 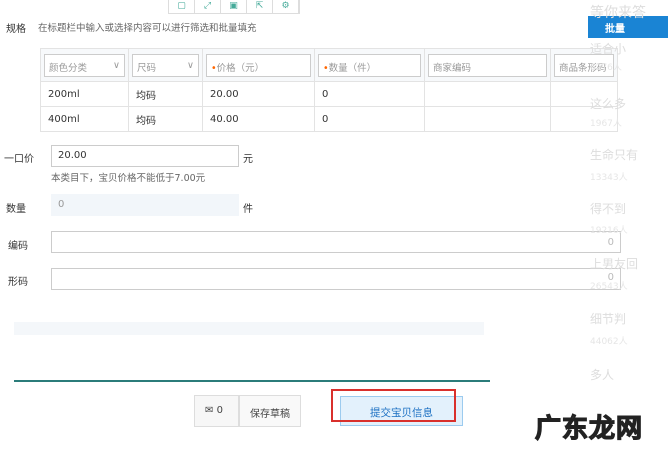 I want to click on section-band, so click(x=249, y=328).